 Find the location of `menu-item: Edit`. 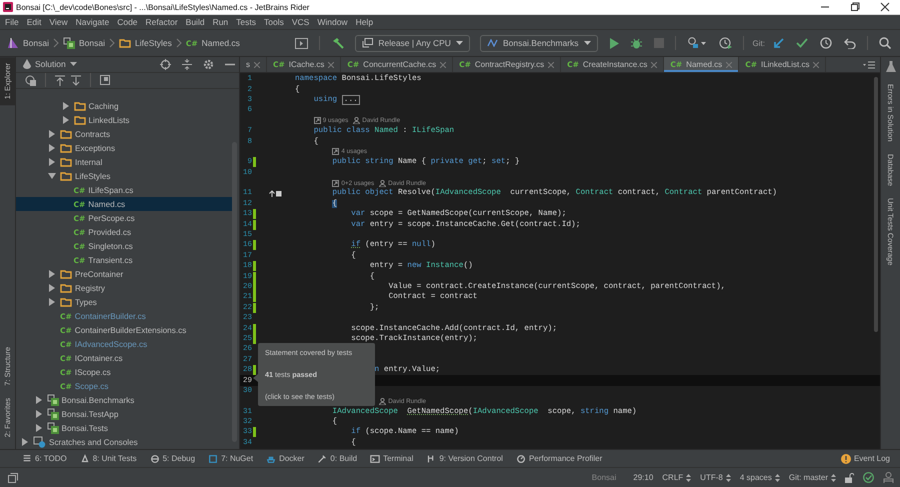

menu-item: Edit is located at coordinates (34, 22).